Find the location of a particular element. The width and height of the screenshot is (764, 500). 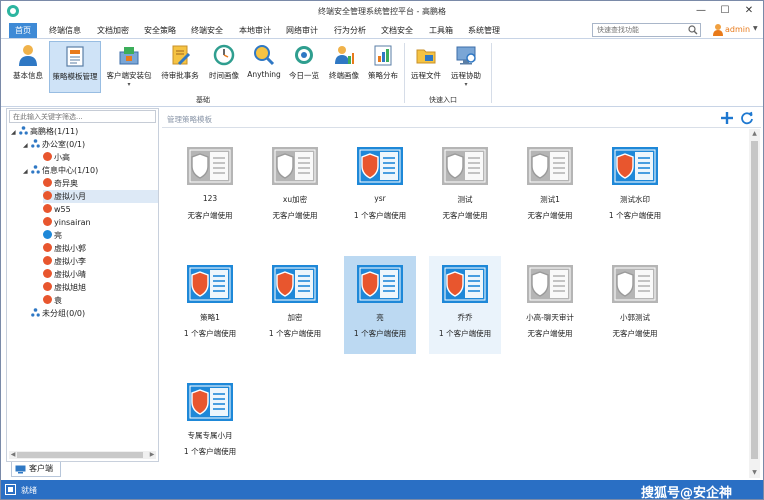

tree-node-client: yinsairan is located at coordinates (67, 222).